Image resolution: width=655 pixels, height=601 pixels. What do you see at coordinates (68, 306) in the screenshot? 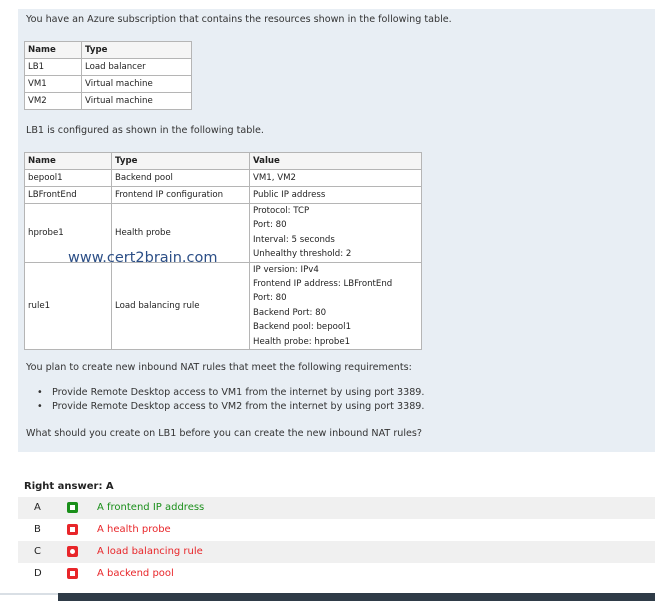
I see `table-cell: rule1` at bounding box center [68, 306].